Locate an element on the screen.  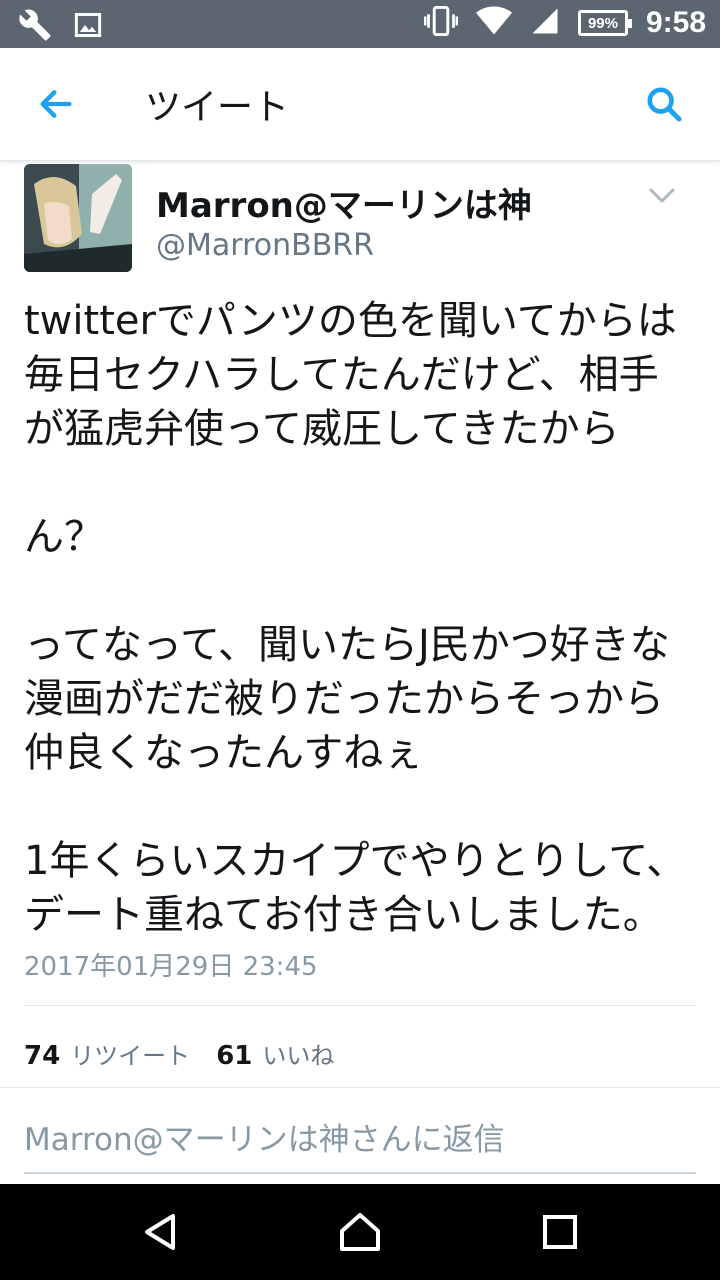
retweet-count: 74 is located at coordinates (42, 1056).